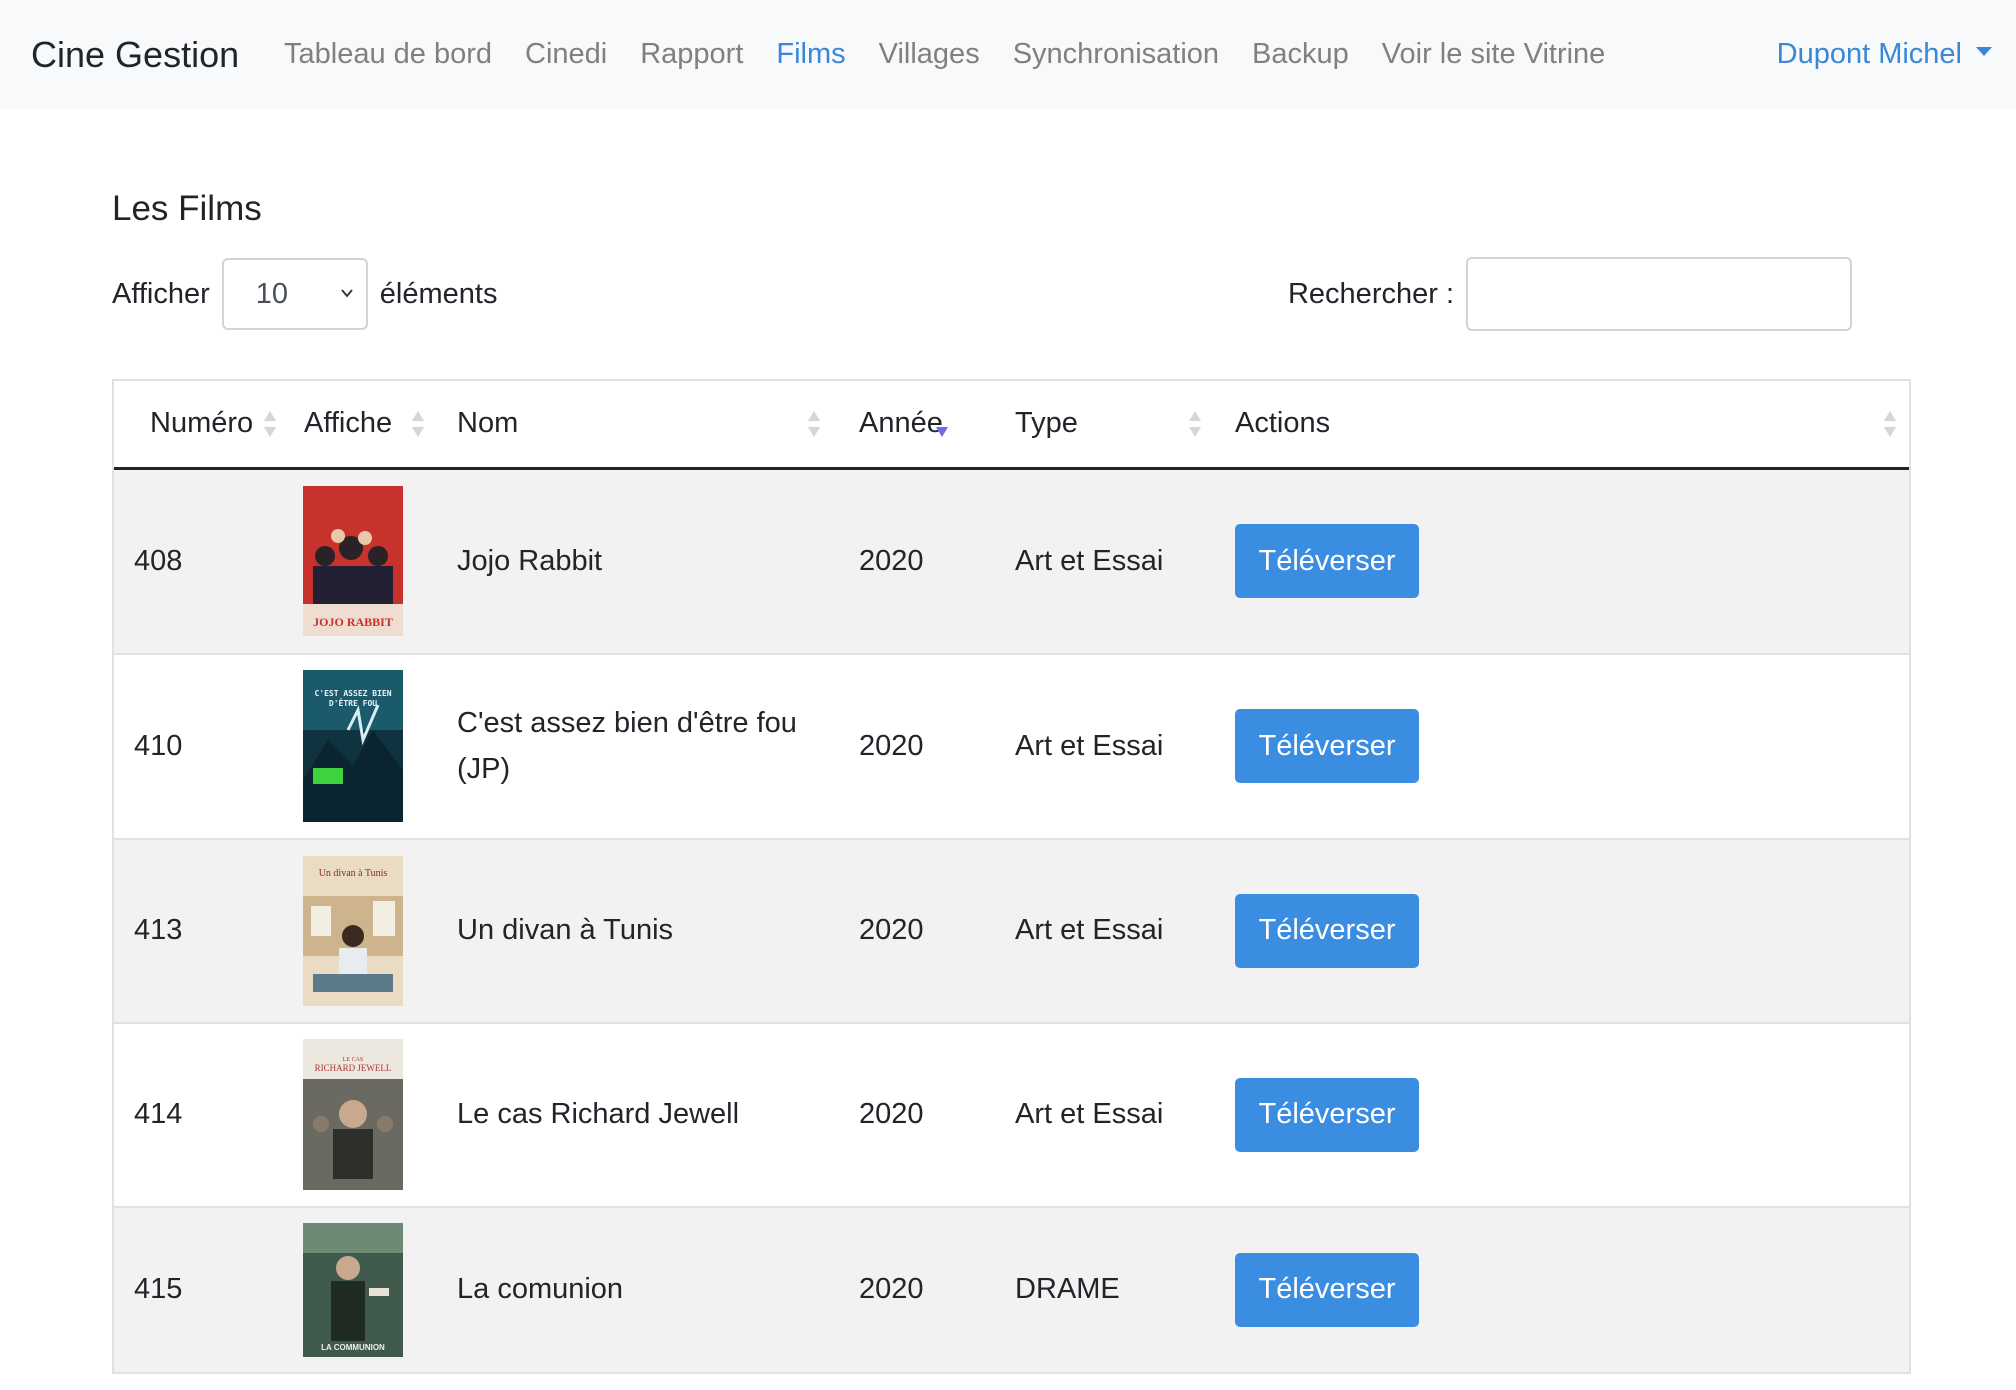  I want to click on cell-affiche: LA COMMUNION, so click(372, 1290).